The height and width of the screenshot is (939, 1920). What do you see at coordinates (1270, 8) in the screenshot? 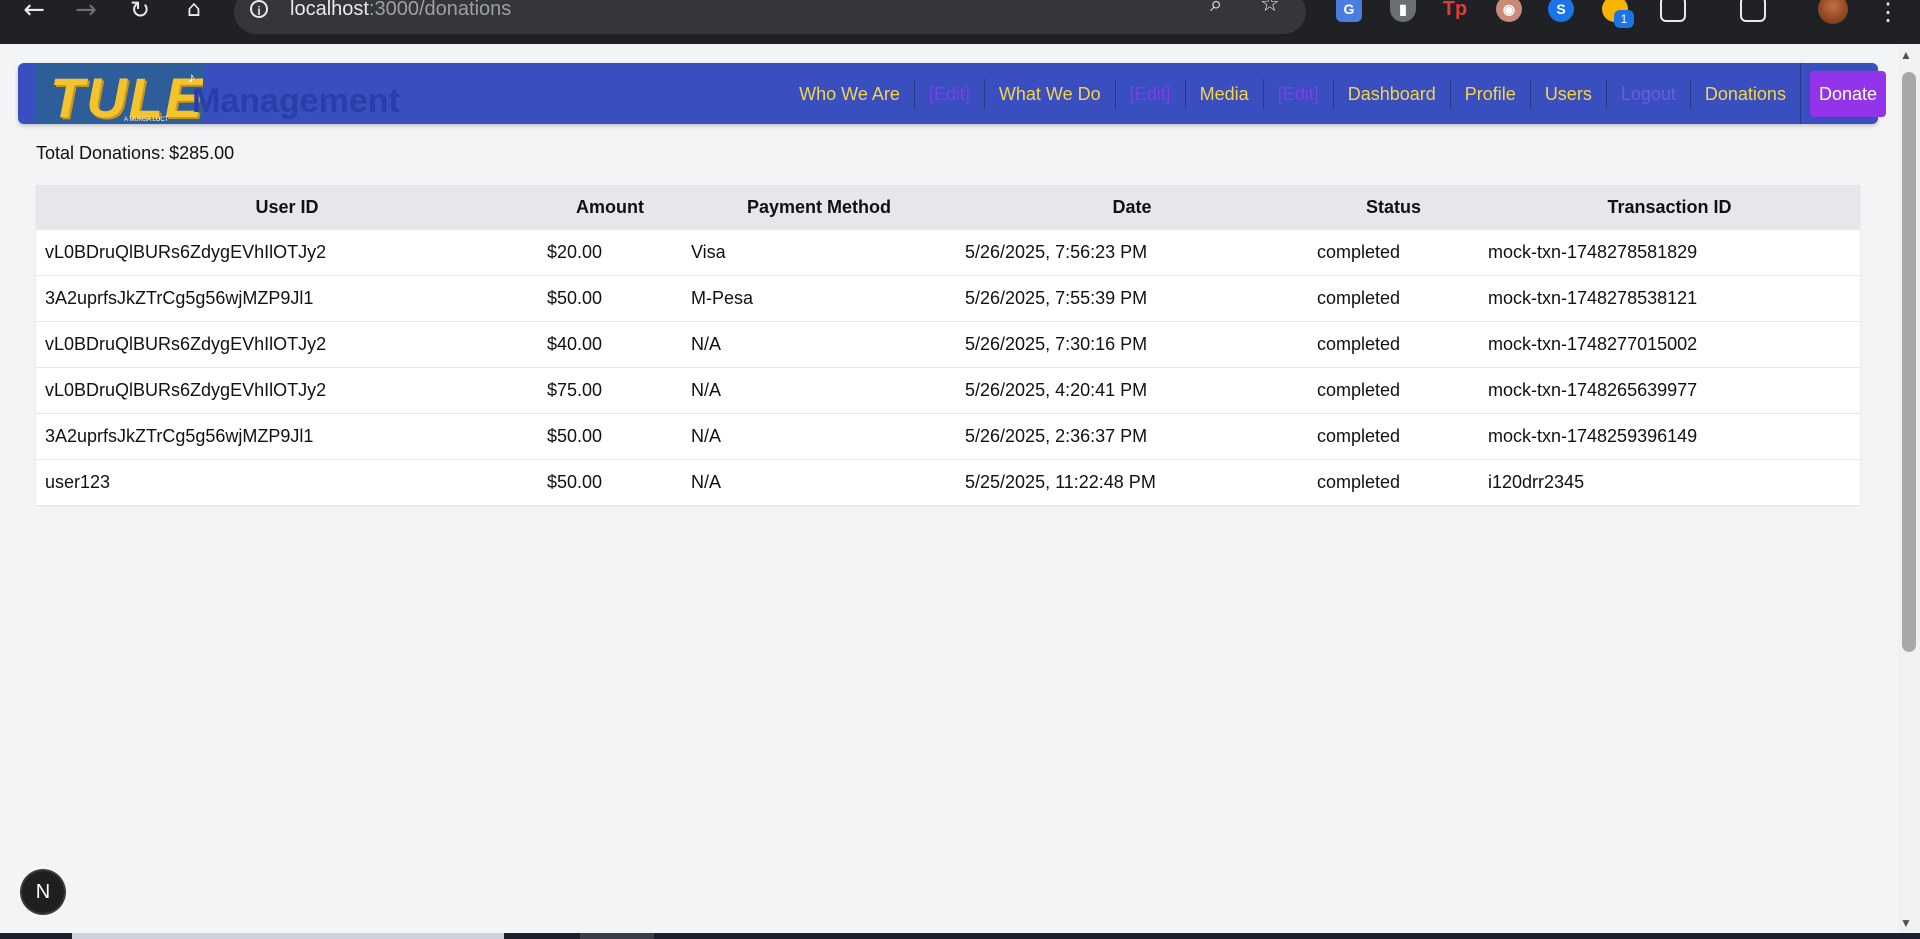
I see `star-icon: ☆` at bounding box center [1270, 8].